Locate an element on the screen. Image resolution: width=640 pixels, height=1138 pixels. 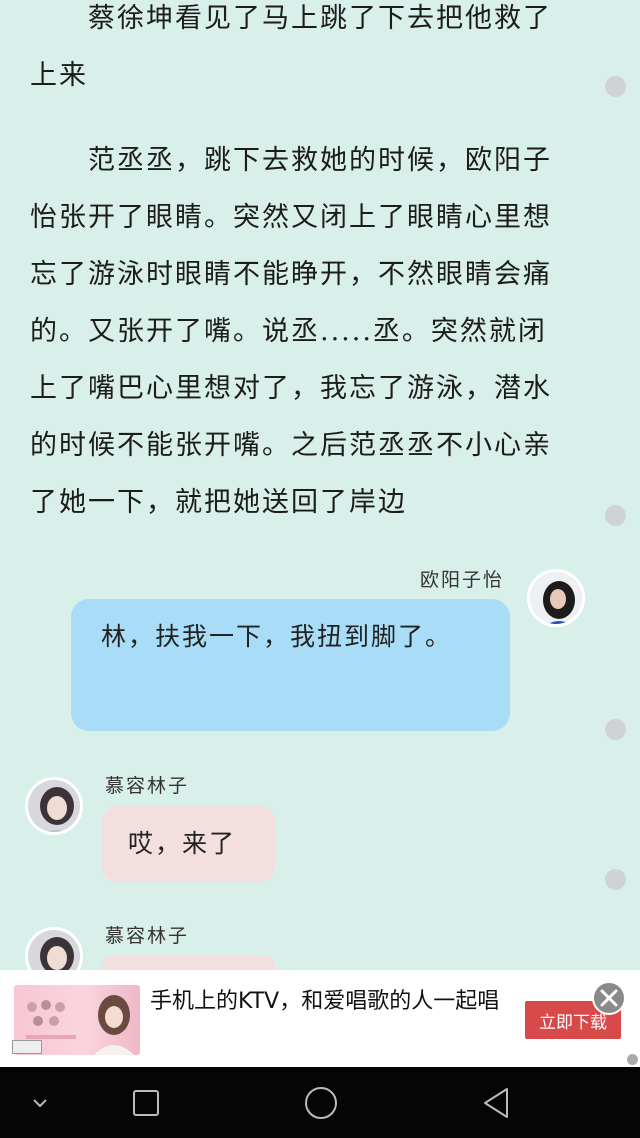
back-icon is located at coordinates (496, 1102).